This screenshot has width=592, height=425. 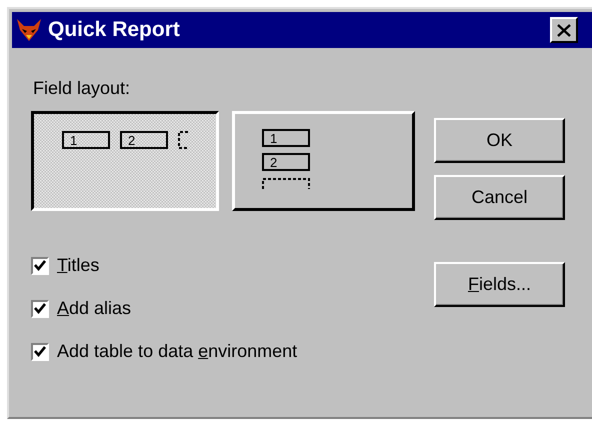 I want to click on checkbox-label: Add table to data environment, so click(x=177, y=351).